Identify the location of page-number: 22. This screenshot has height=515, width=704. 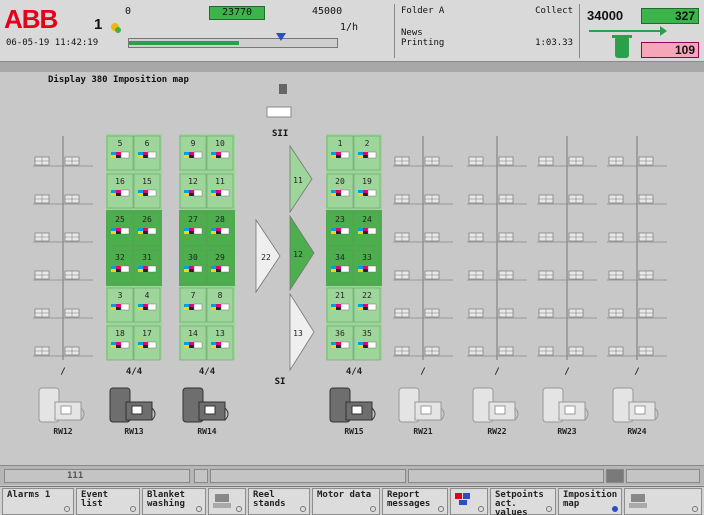
(367, 295).